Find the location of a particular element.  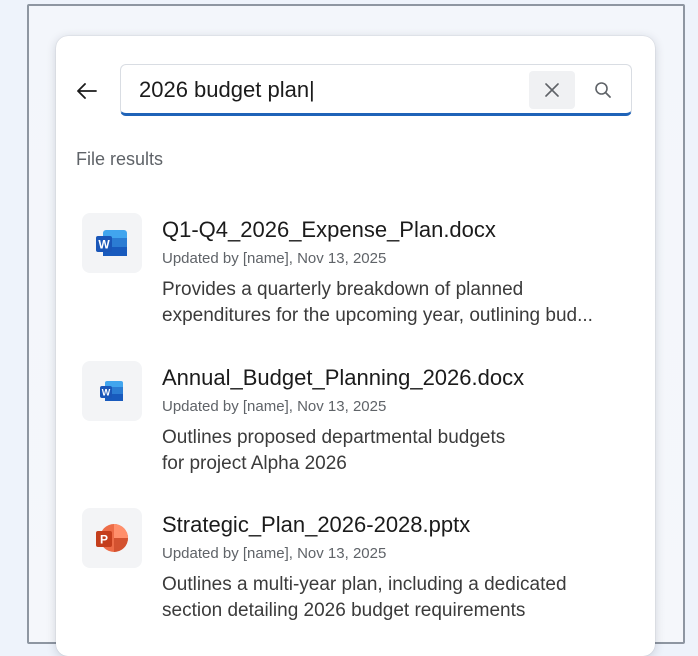

search-icon is located at coordinates (603, 90).